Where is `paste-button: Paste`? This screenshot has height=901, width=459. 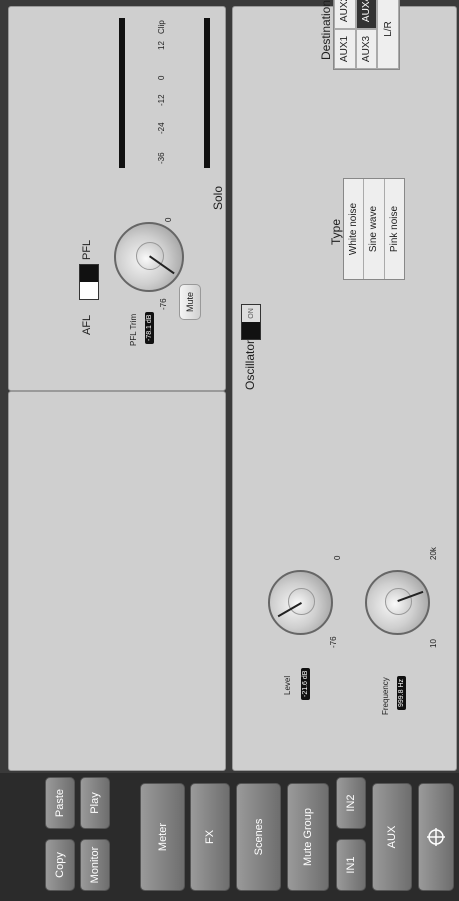 paste-button: Paste is located at coordinates (60, 803).